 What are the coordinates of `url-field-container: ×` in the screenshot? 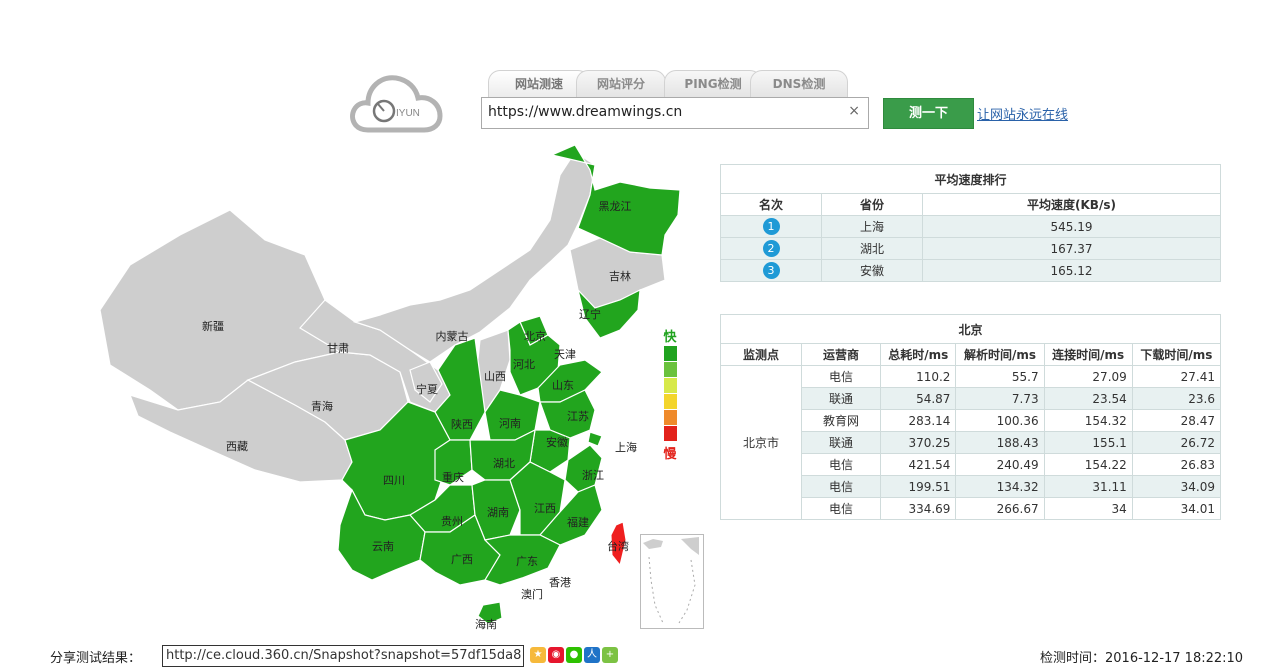 It's located at (675, 113).